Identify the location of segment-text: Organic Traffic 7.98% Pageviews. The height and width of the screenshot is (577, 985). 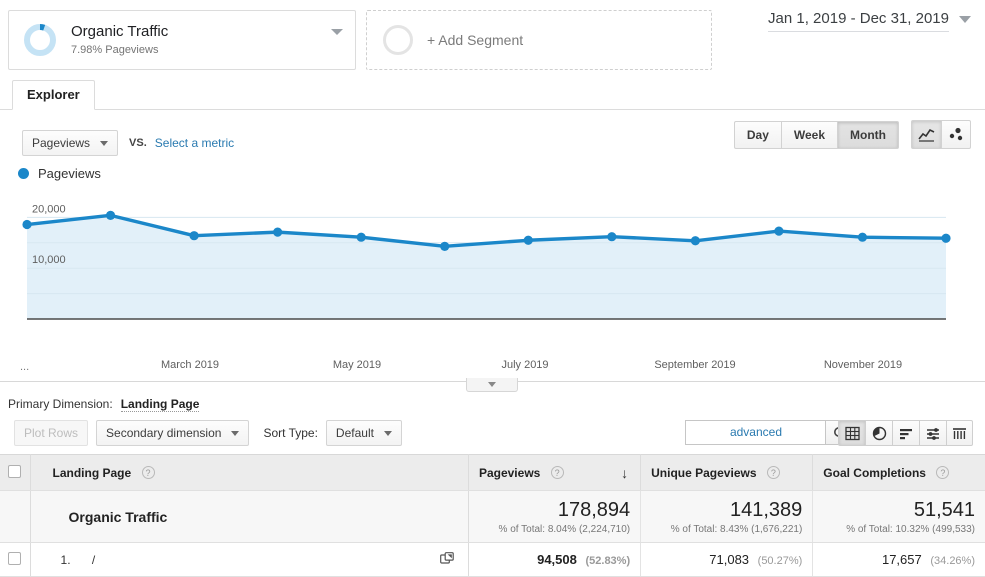
(119, 40).